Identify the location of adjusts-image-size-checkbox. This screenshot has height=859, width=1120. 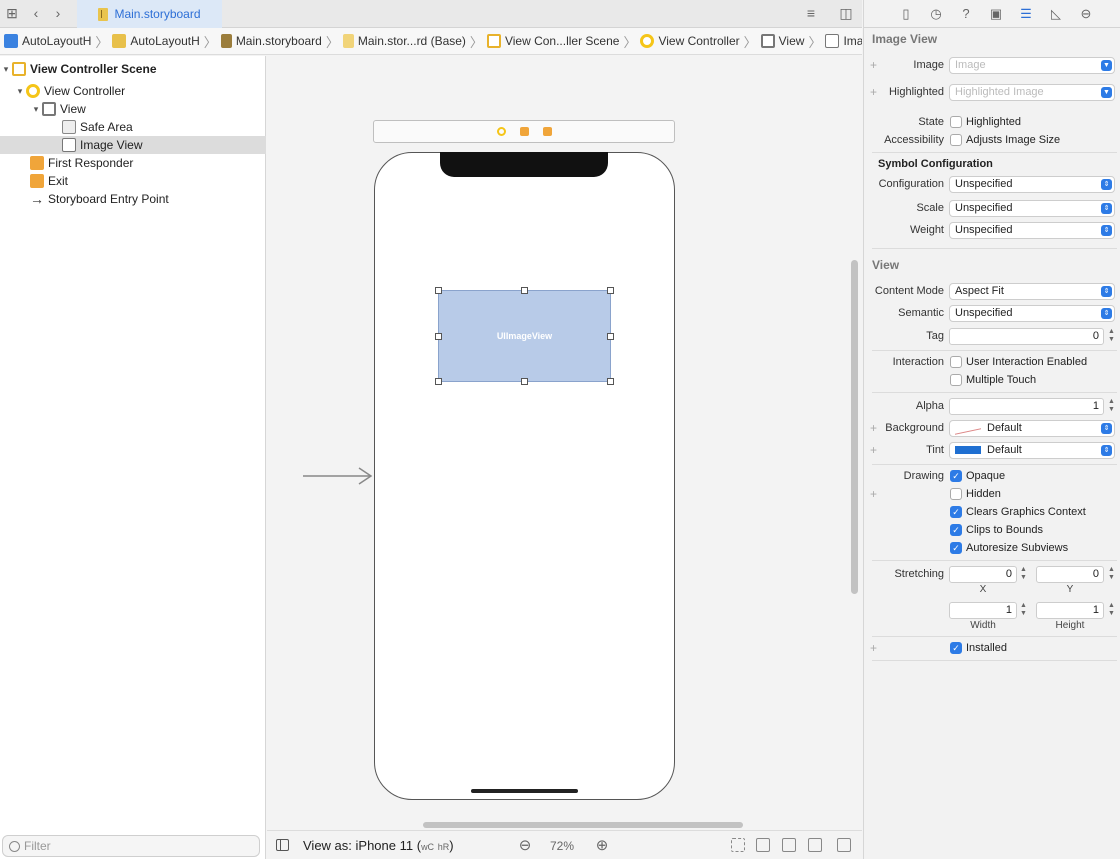
(956, 140).